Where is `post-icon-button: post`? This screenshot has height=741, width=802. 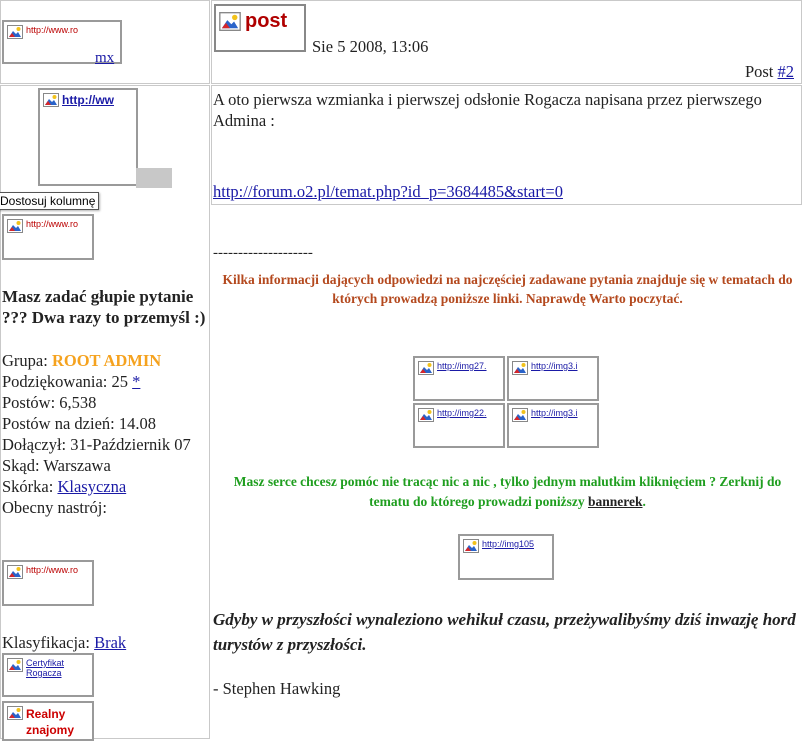 post-icon-button: post is located at coordinates (260, 28).